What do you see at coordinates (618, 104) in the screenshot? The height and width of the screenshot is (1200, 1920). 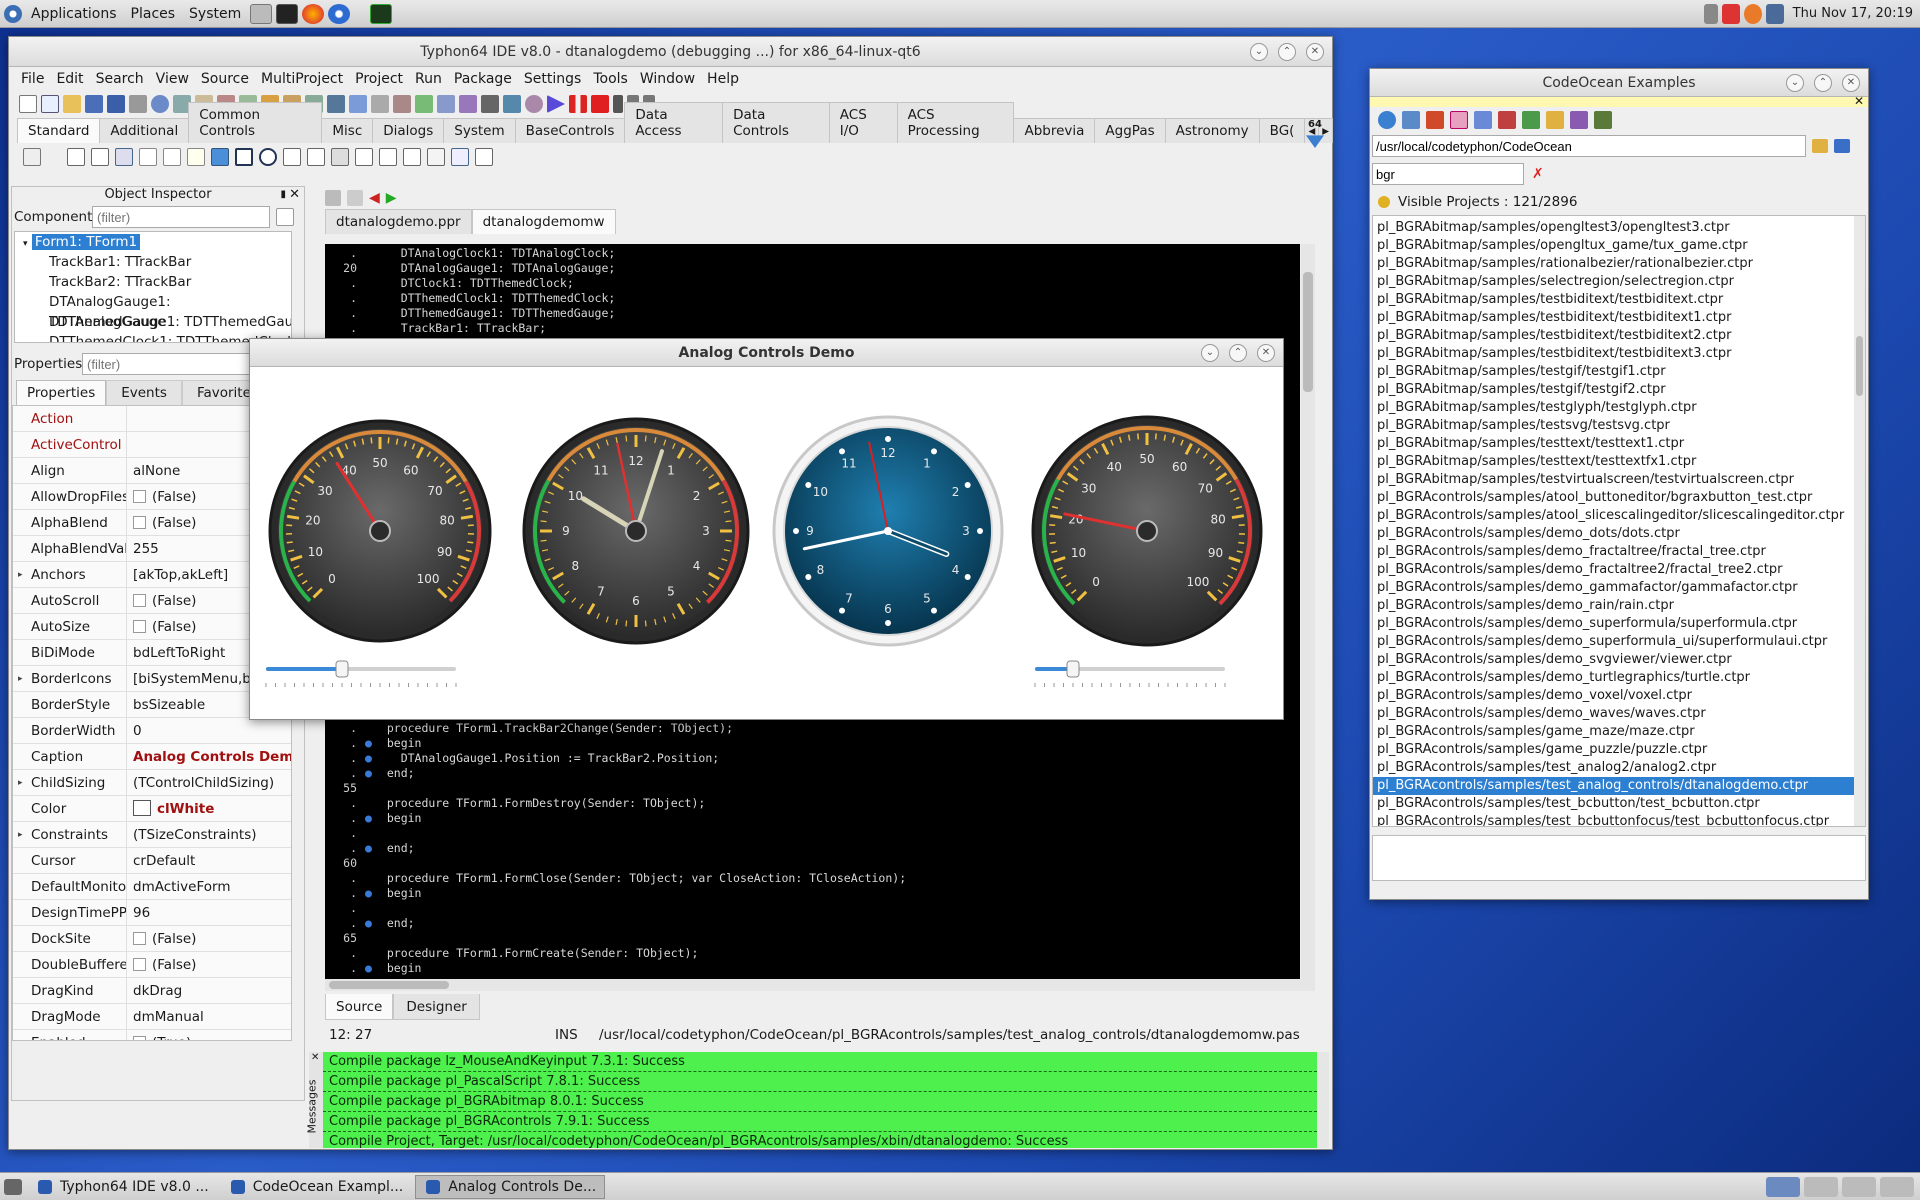 I see `step-into-icon` at bounding box center [618, 104].